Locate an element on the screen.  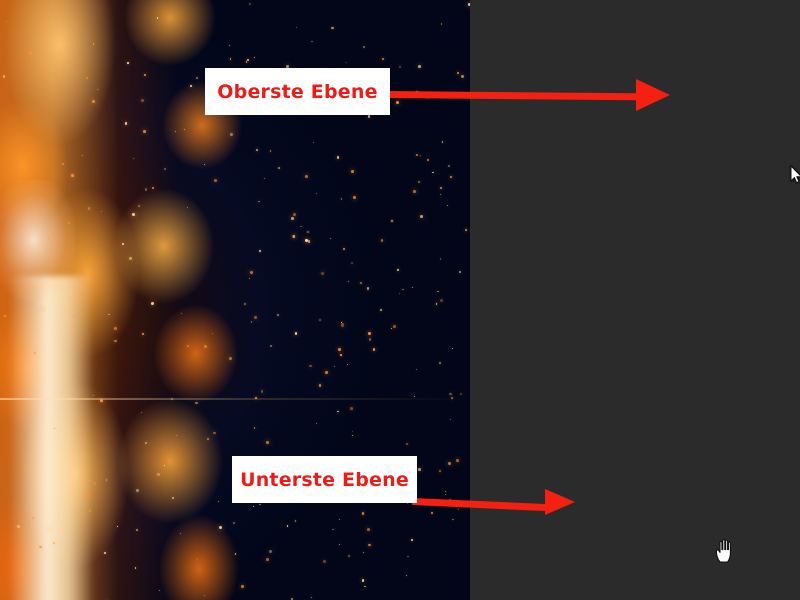
callout-top-label: Oberste Ebene is located at coordinates (297, 91).